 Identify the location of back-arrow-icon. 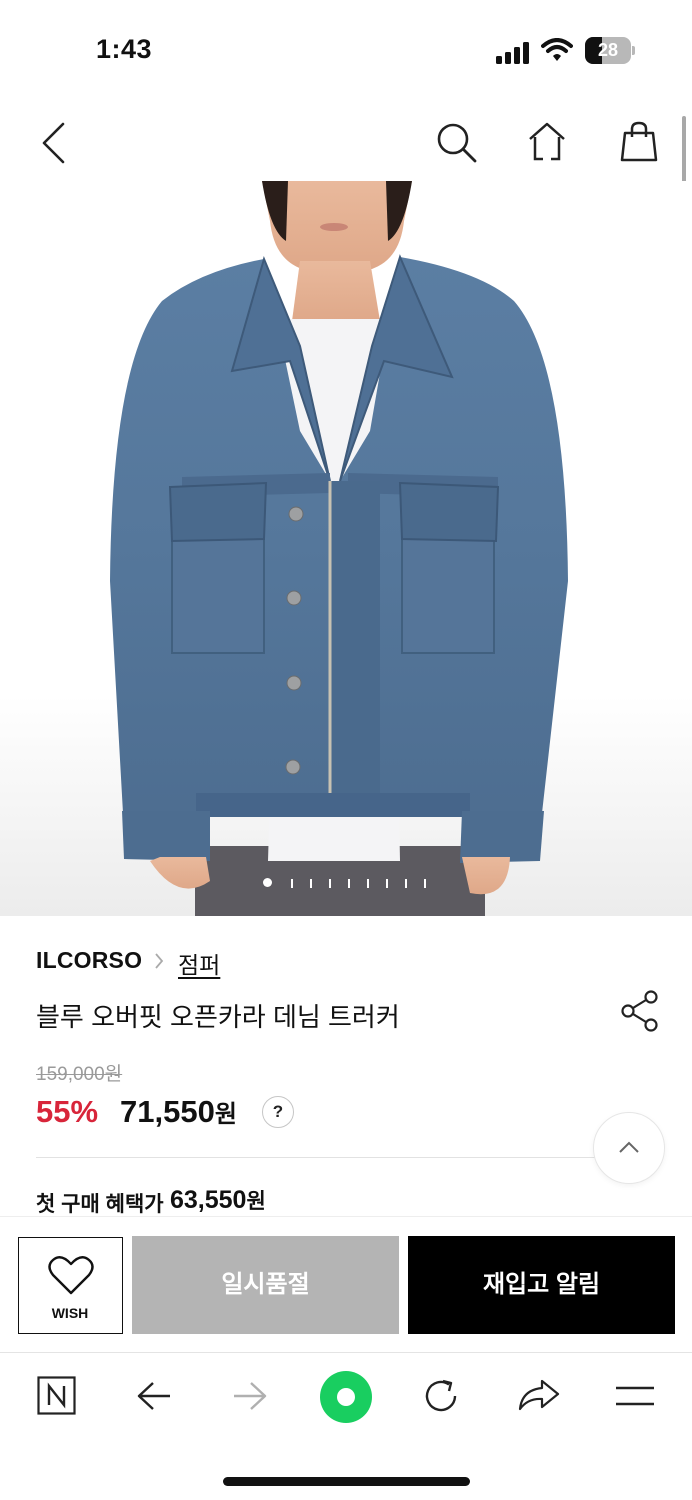
(154, 1396).